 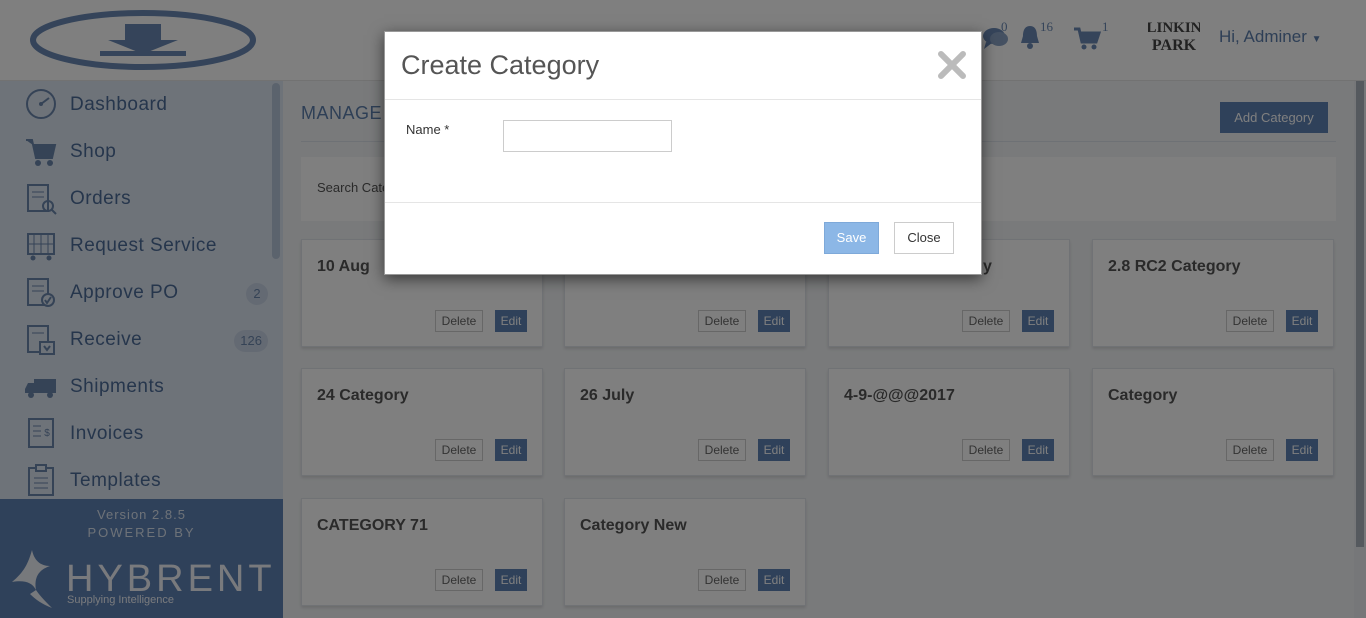 What do you see at coordinates (851, 238) in the screenshot?
I see `save-button: Save` at bounding box center [851, 238].